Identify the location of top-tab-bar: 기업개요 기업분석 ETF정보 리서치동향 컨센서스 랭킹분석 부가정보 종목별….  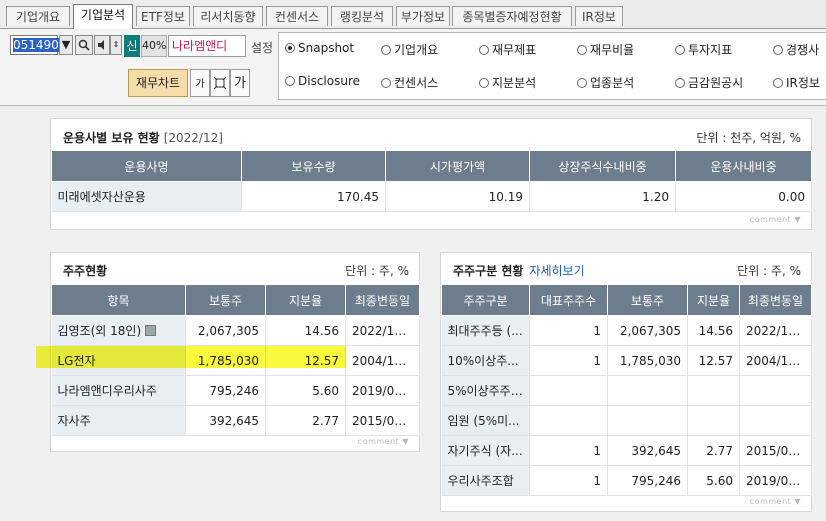
(413, 14).